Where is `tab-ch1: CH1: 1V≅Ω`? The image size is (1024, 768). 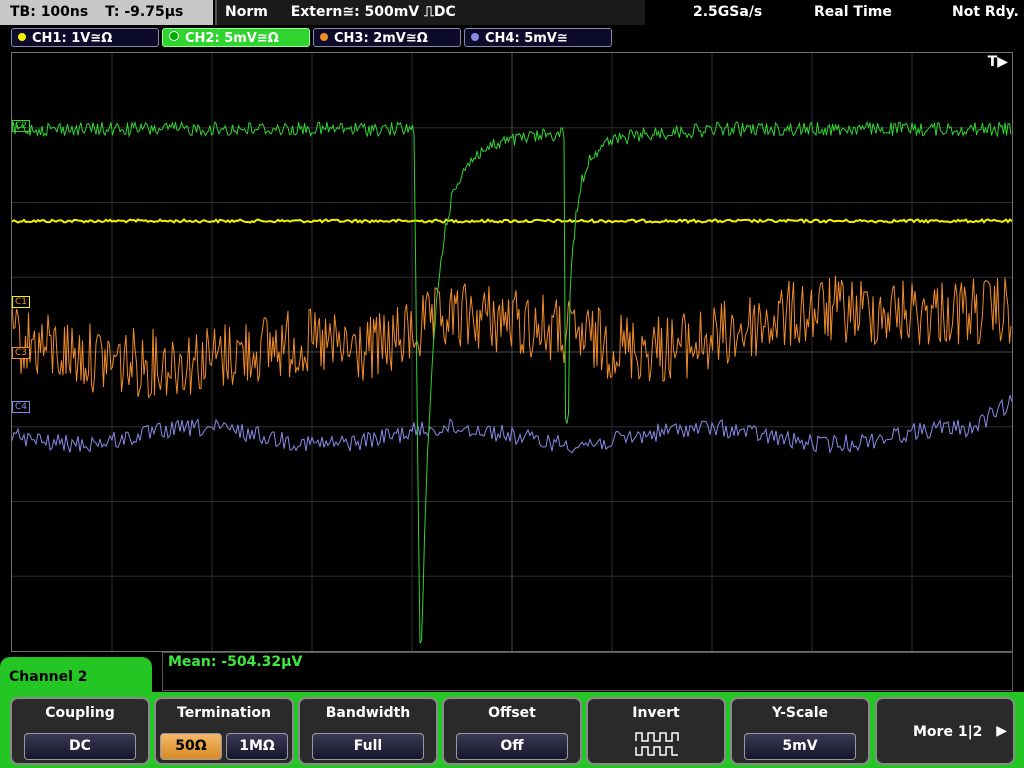 tab-ch1: CH1: 1V≅Ω is located at coordinates (85, 37).